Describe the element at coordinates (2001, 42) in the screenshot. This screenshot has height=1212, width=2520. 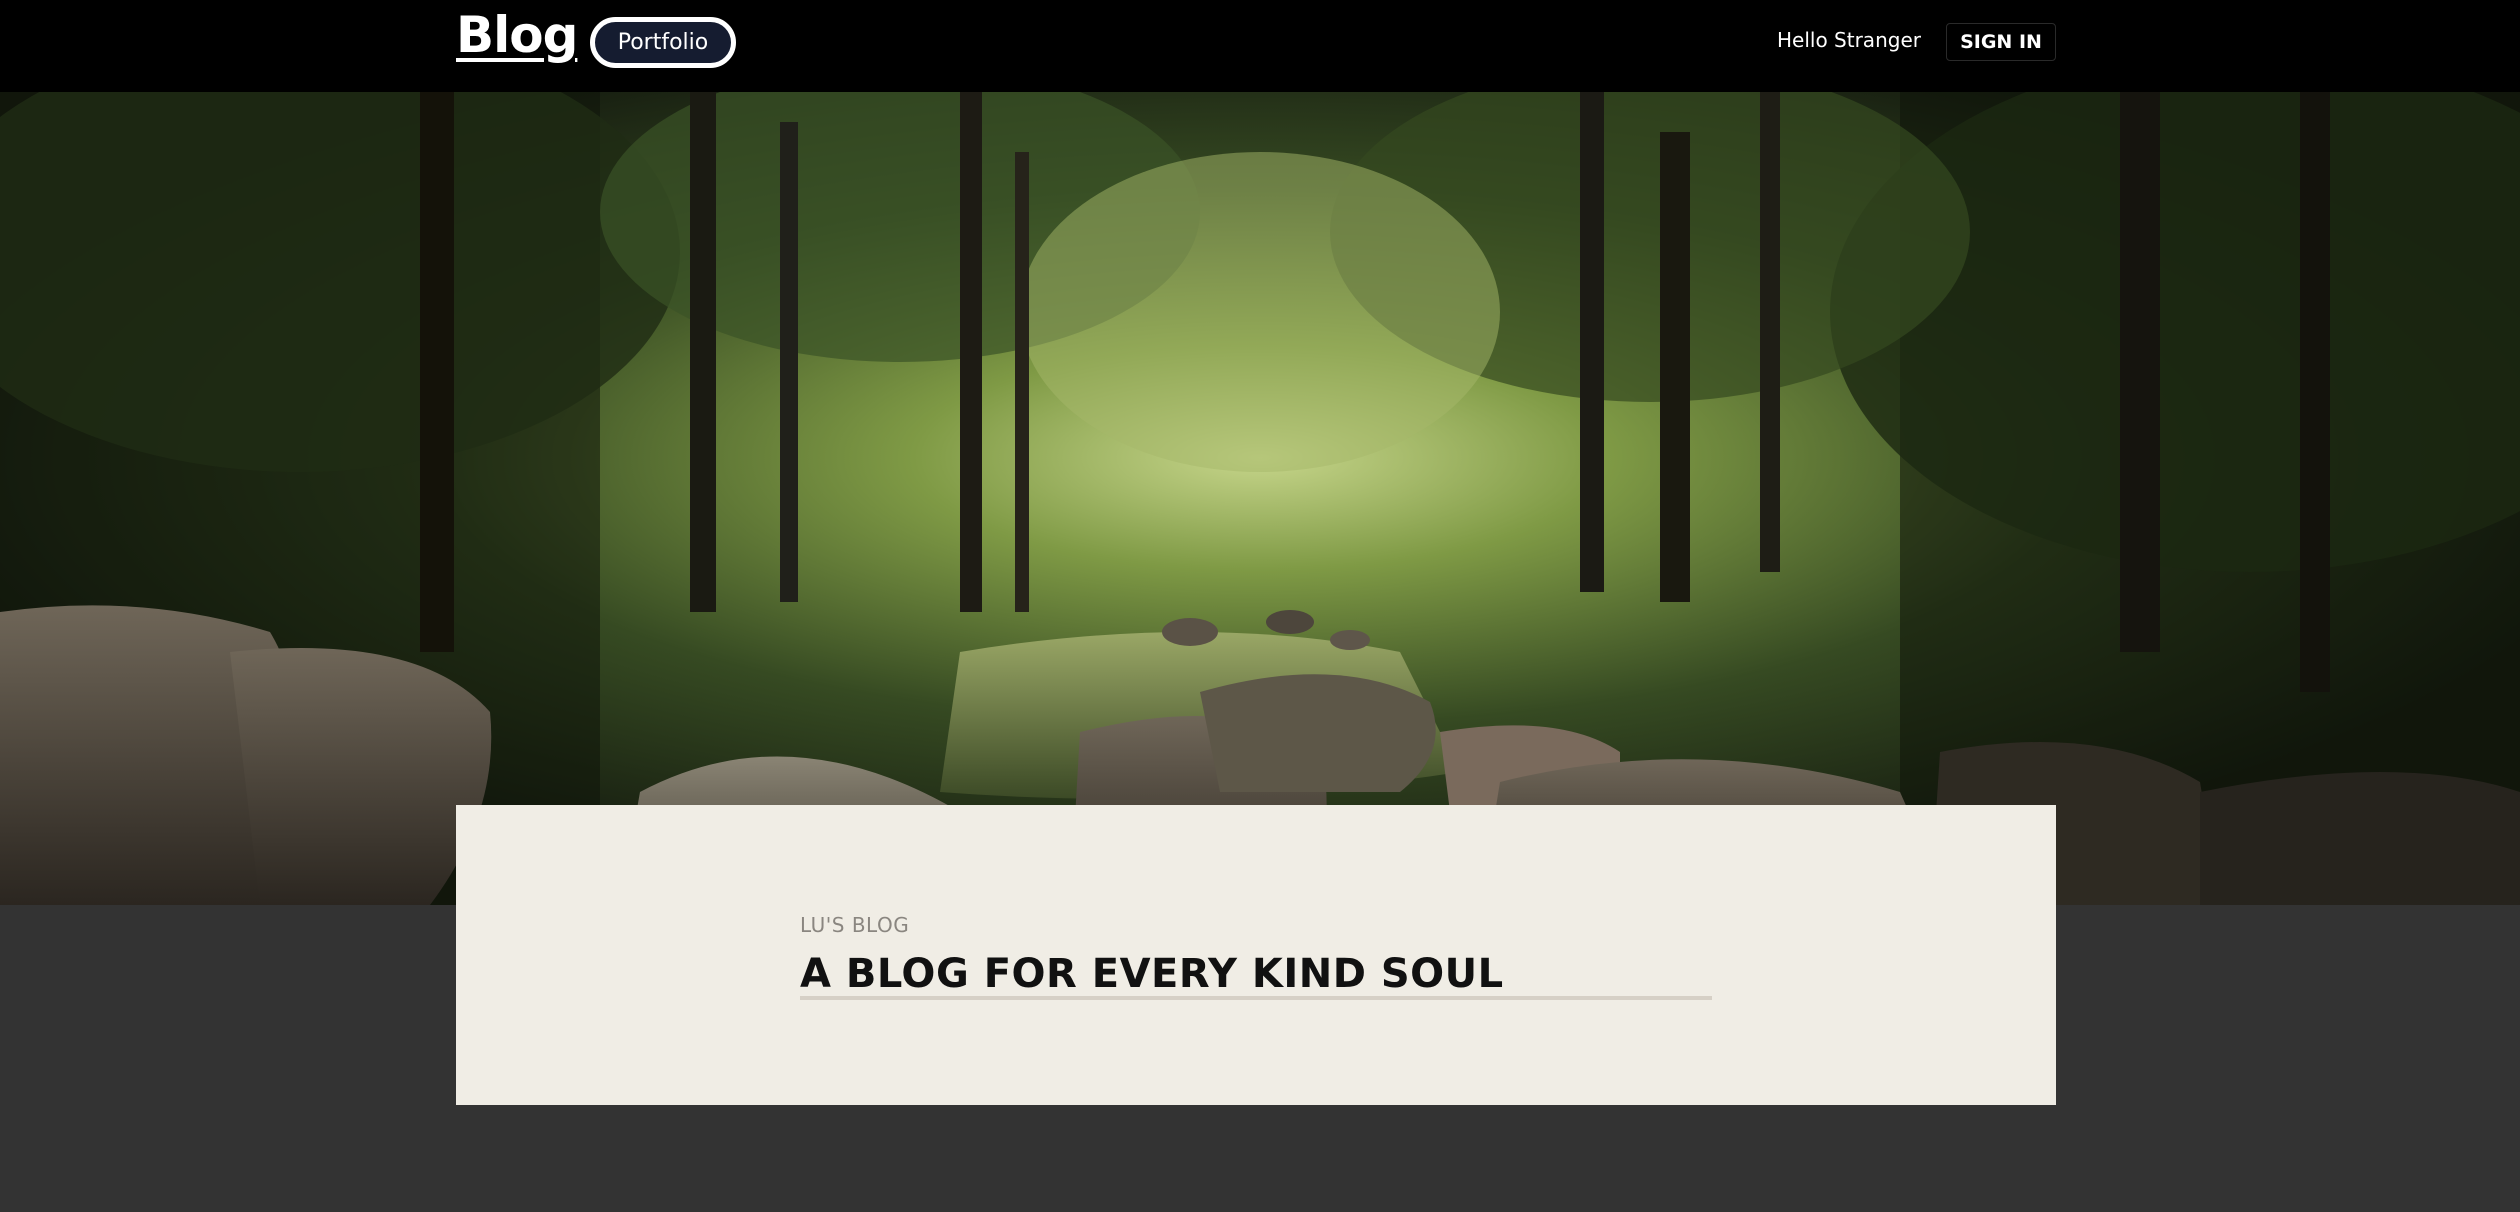
I see `sign-in-button: SIGN IN` at that location.